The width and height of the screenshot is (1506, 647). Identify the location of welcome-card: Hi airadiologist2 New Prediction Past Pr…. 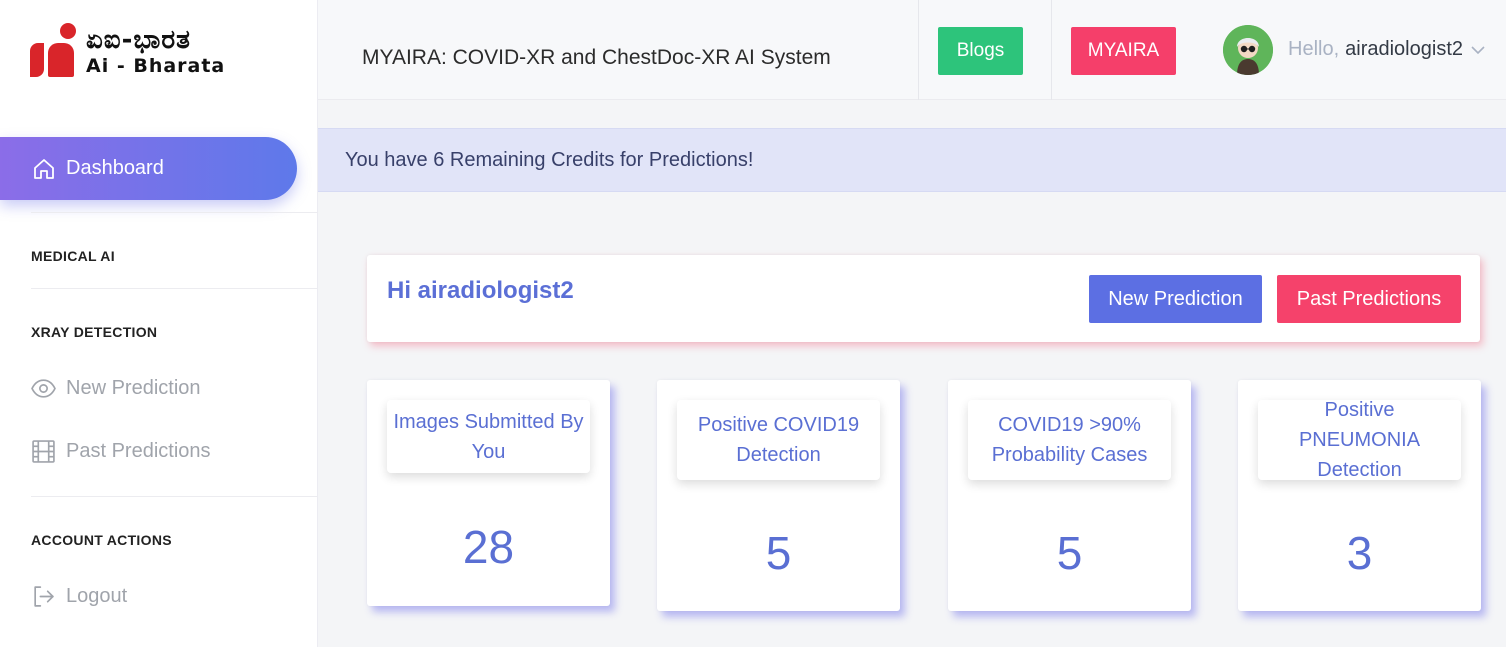
(923, 298).